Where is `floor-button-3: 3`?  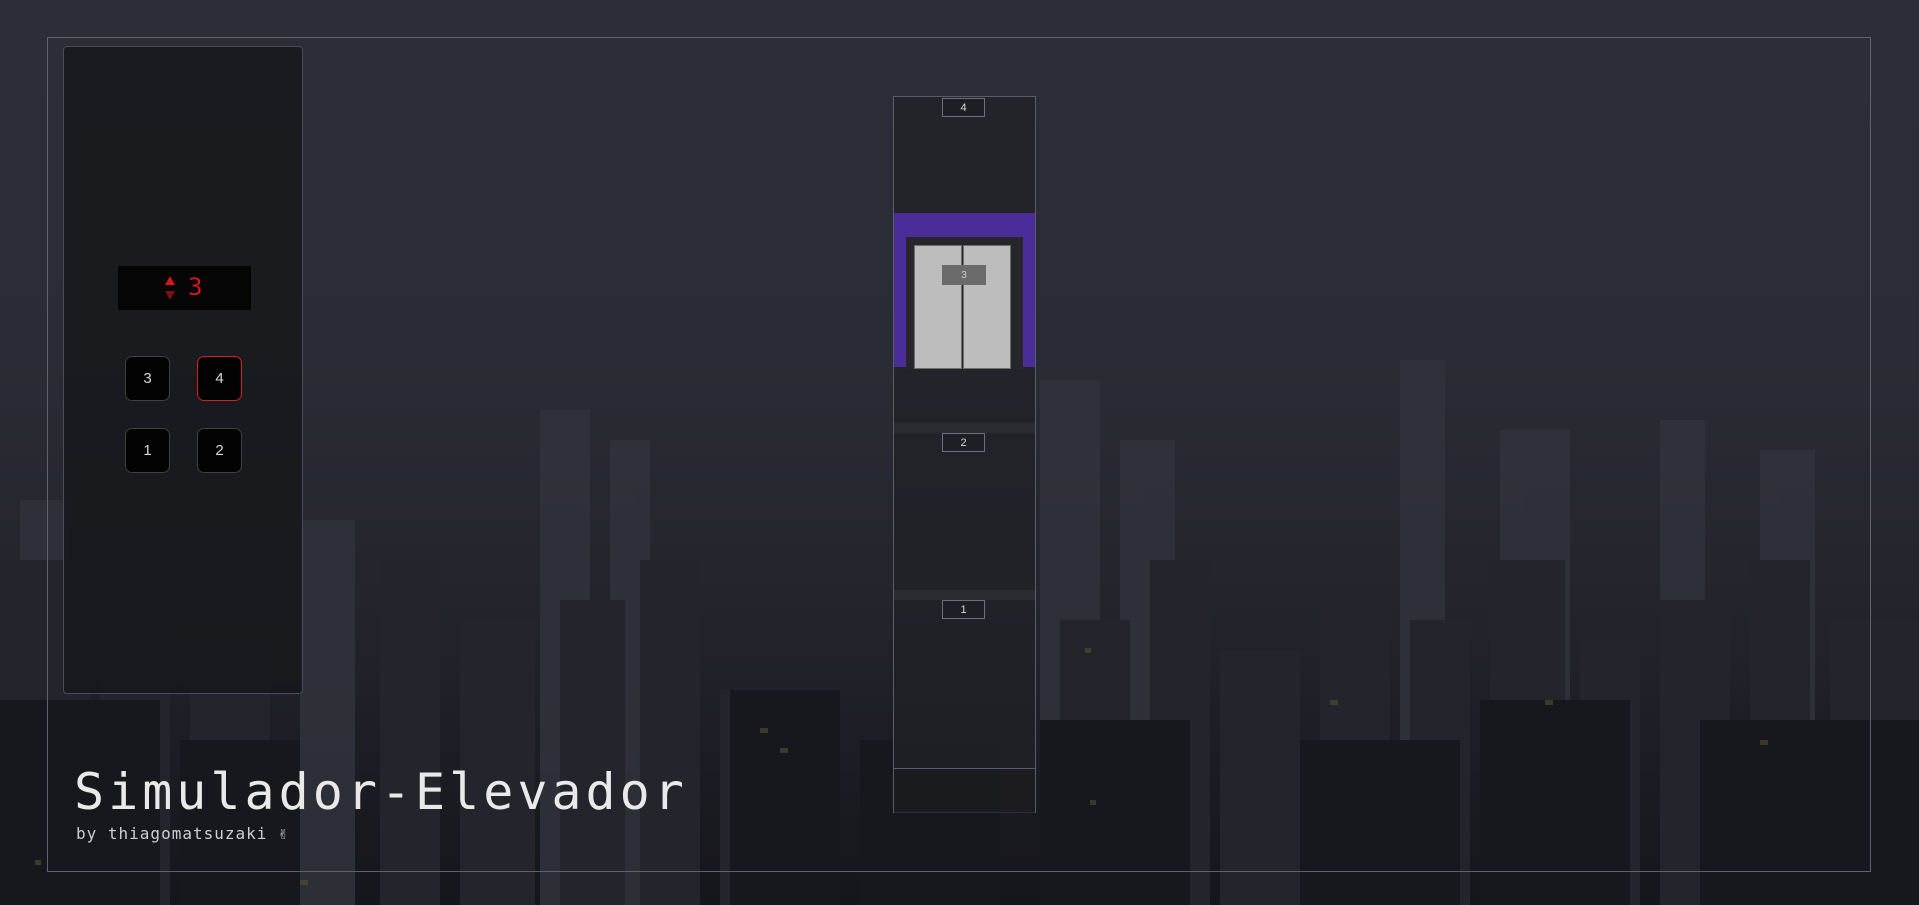
floor-button-3: 3 is located at coordinates (147, 378).